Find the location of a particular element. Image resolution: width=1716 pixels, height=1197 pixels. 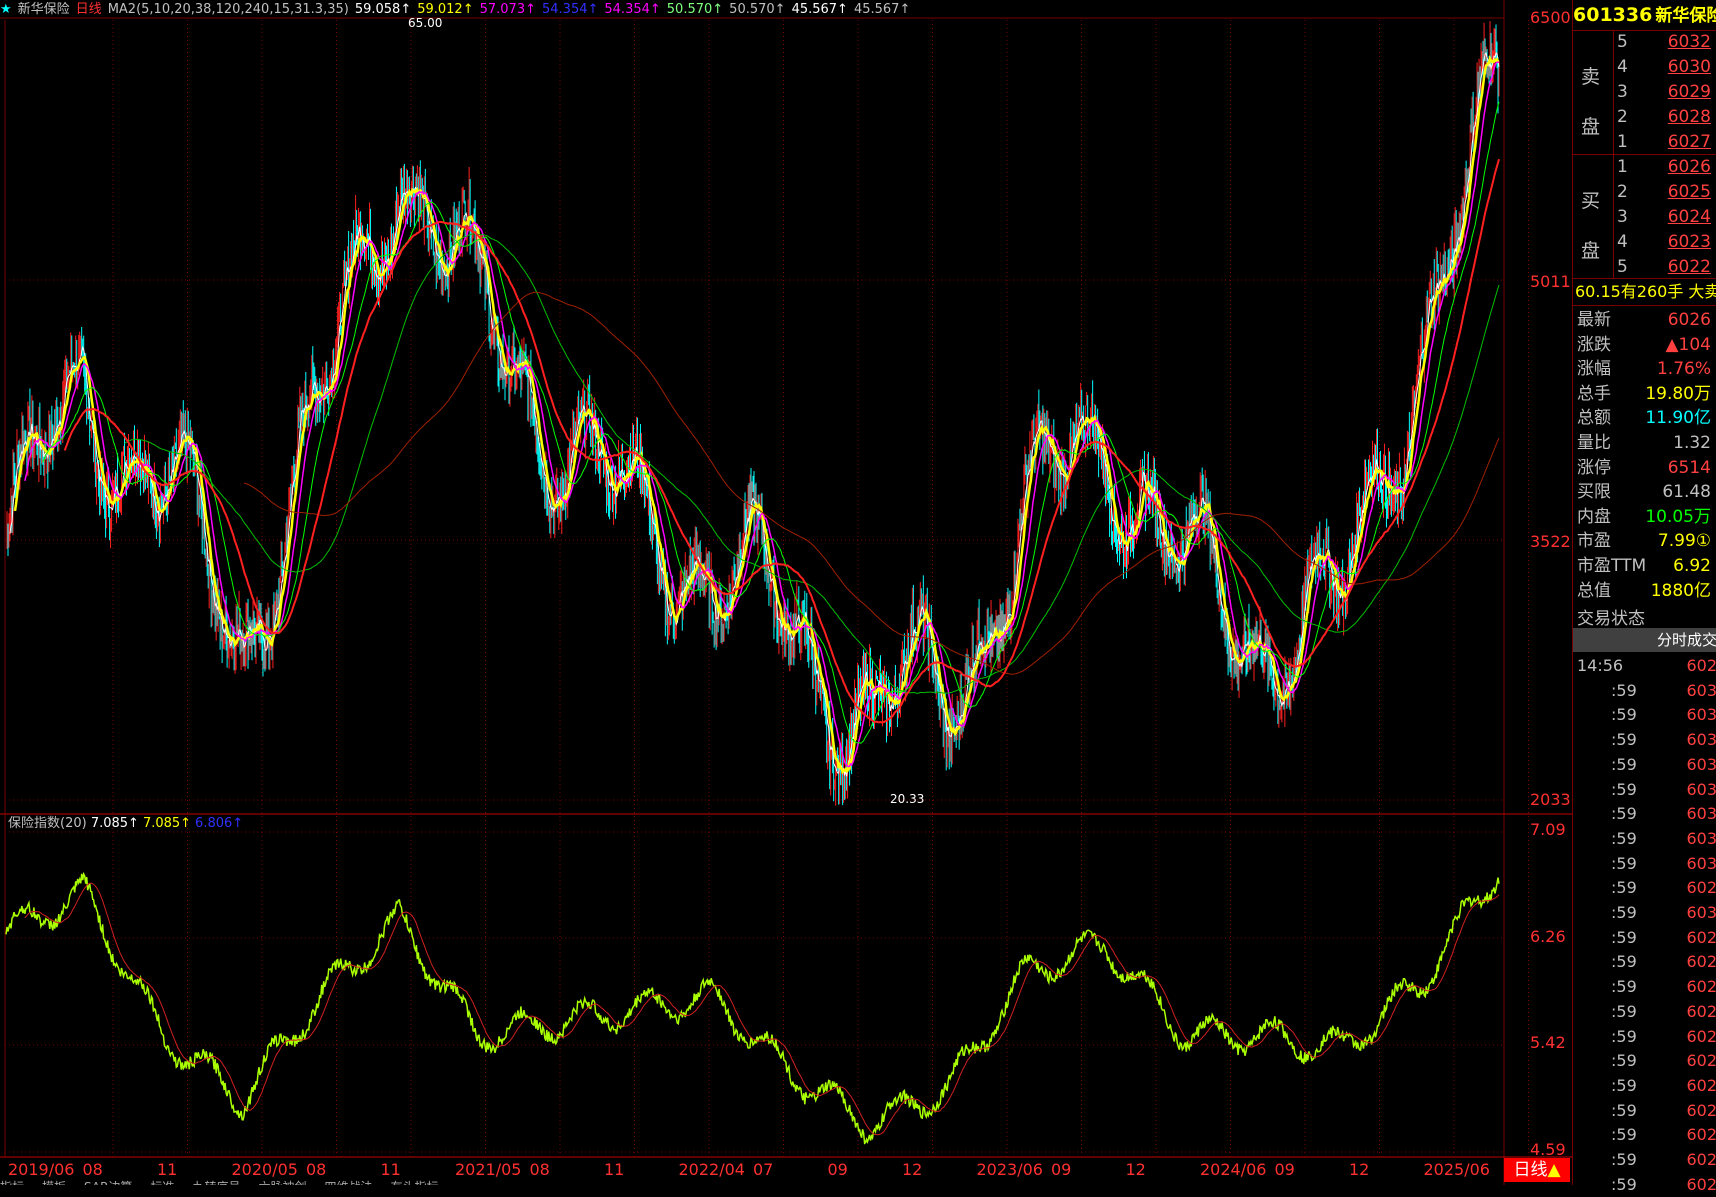

stat-value: ▲104 is located at coordinates (1688, 344).